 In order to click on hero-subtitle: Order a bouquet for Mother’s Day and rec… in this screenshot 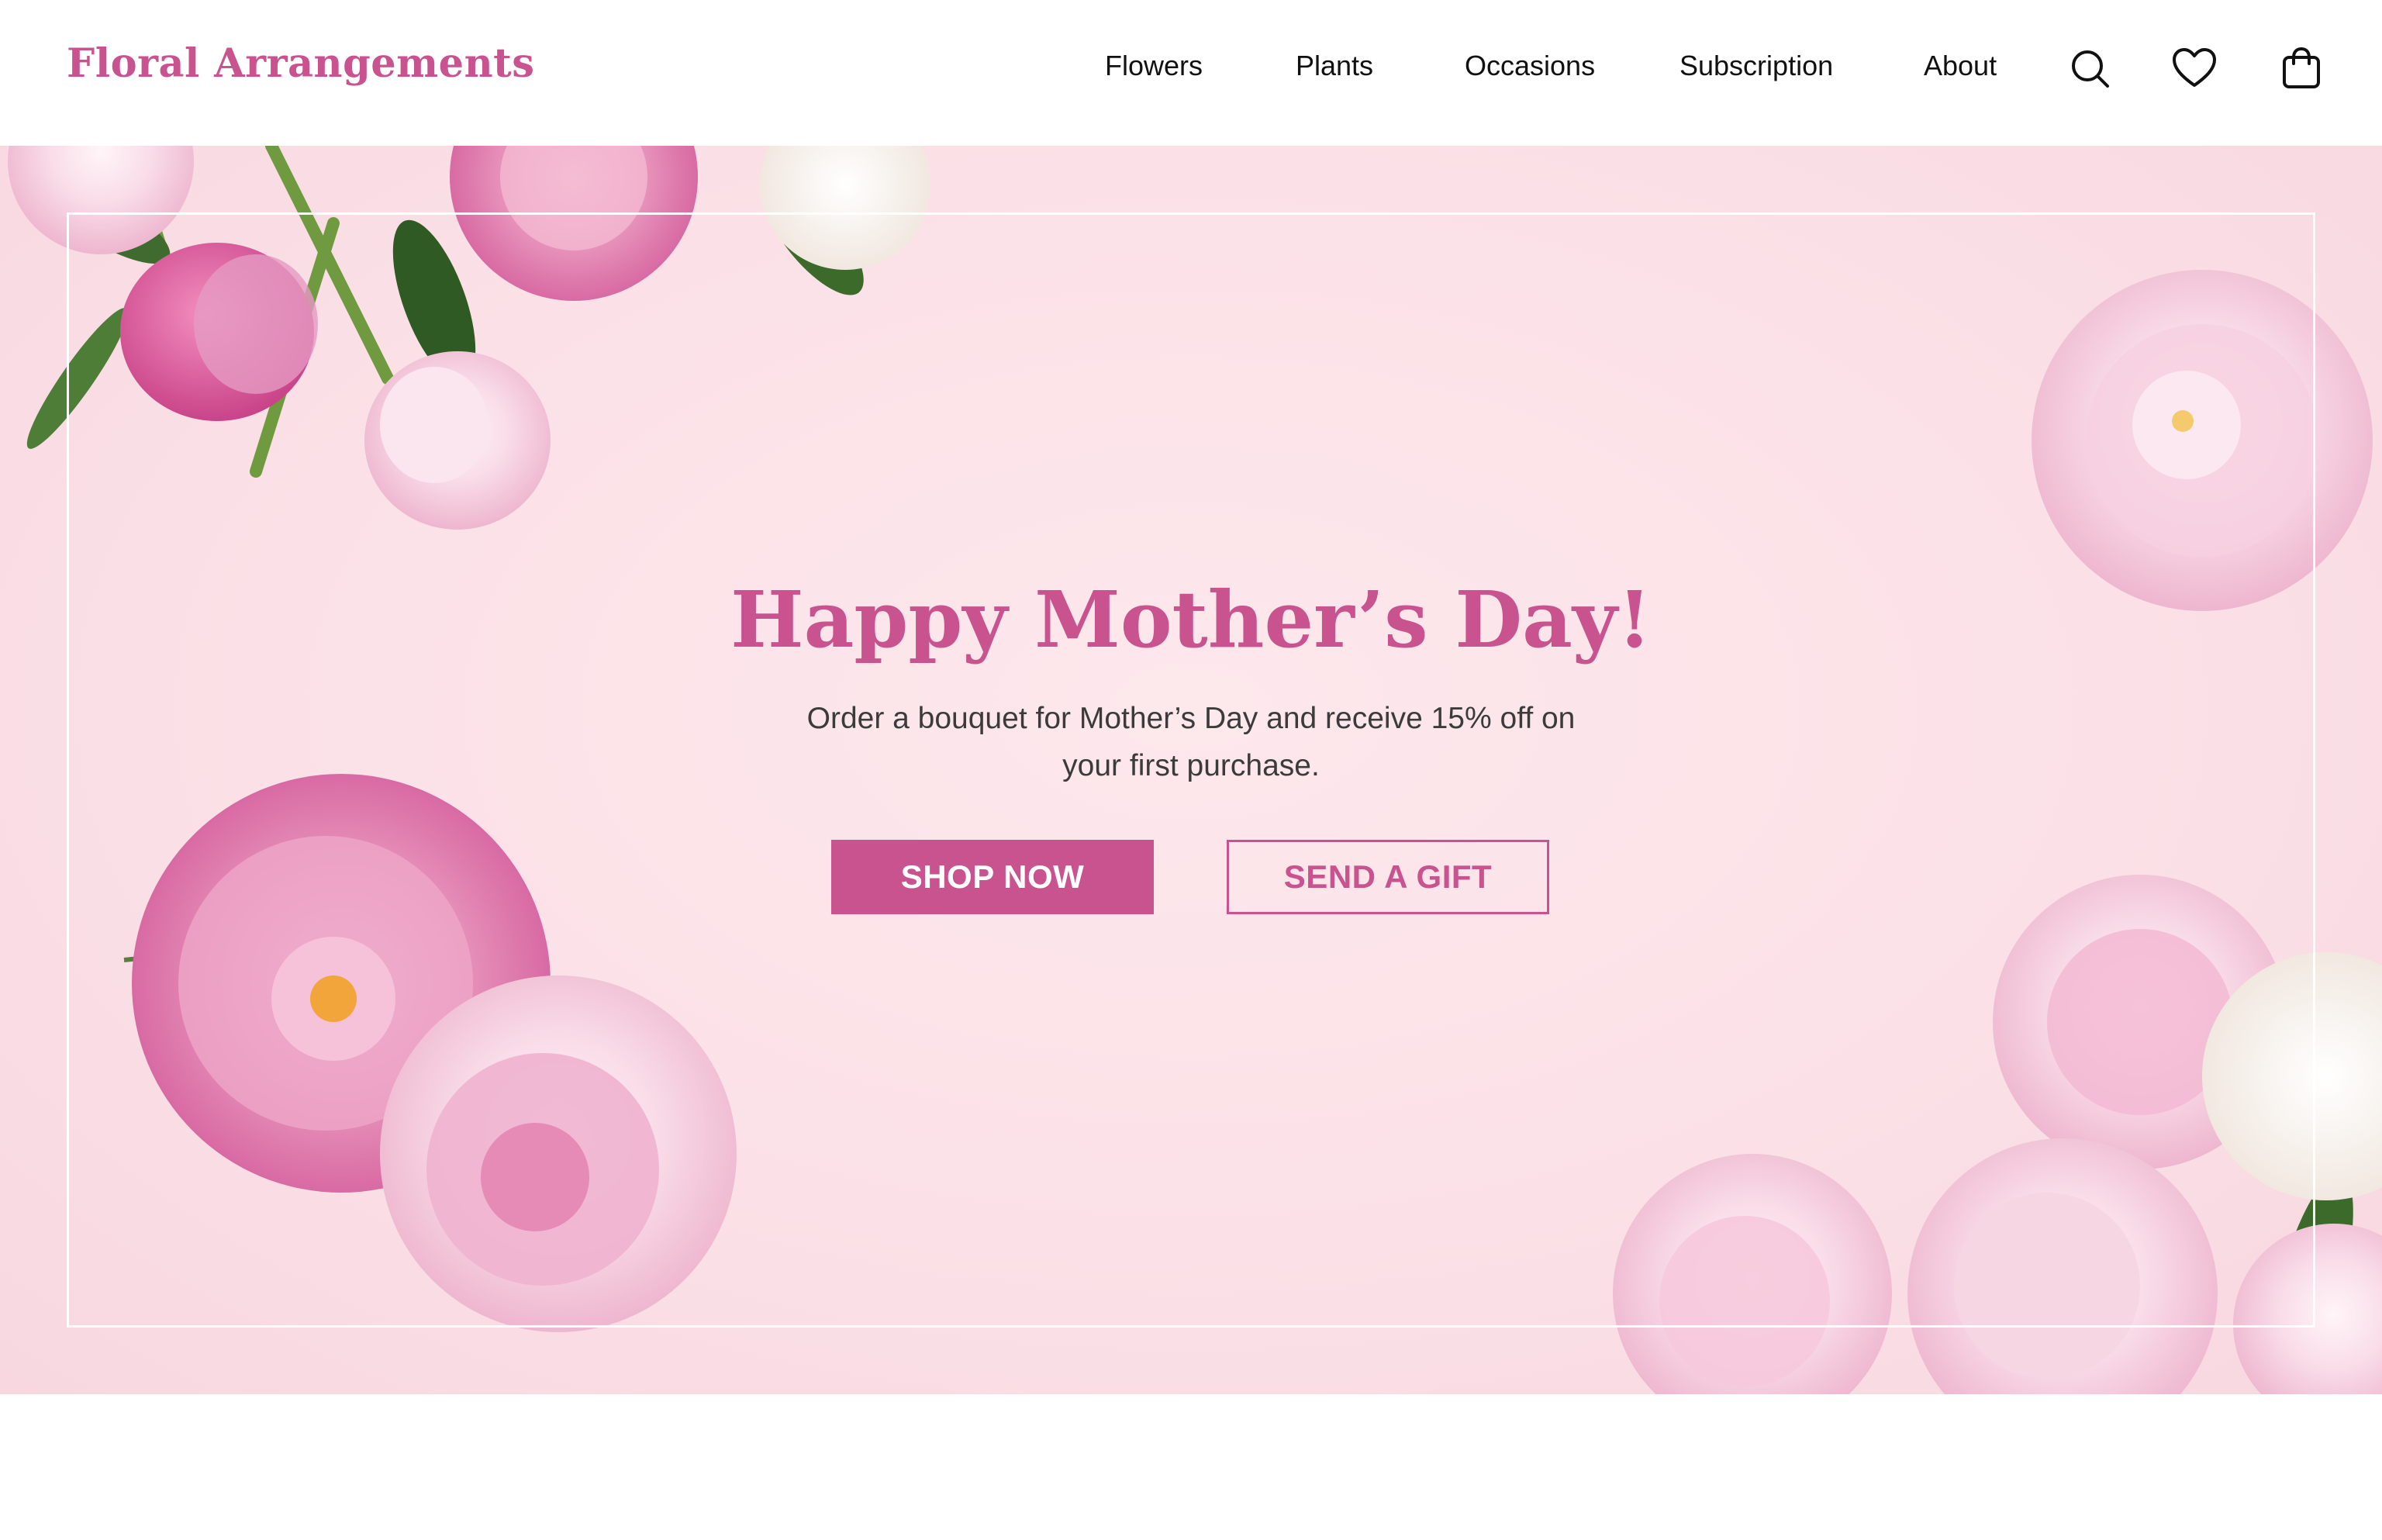, I will do `click(1191, 742)`.